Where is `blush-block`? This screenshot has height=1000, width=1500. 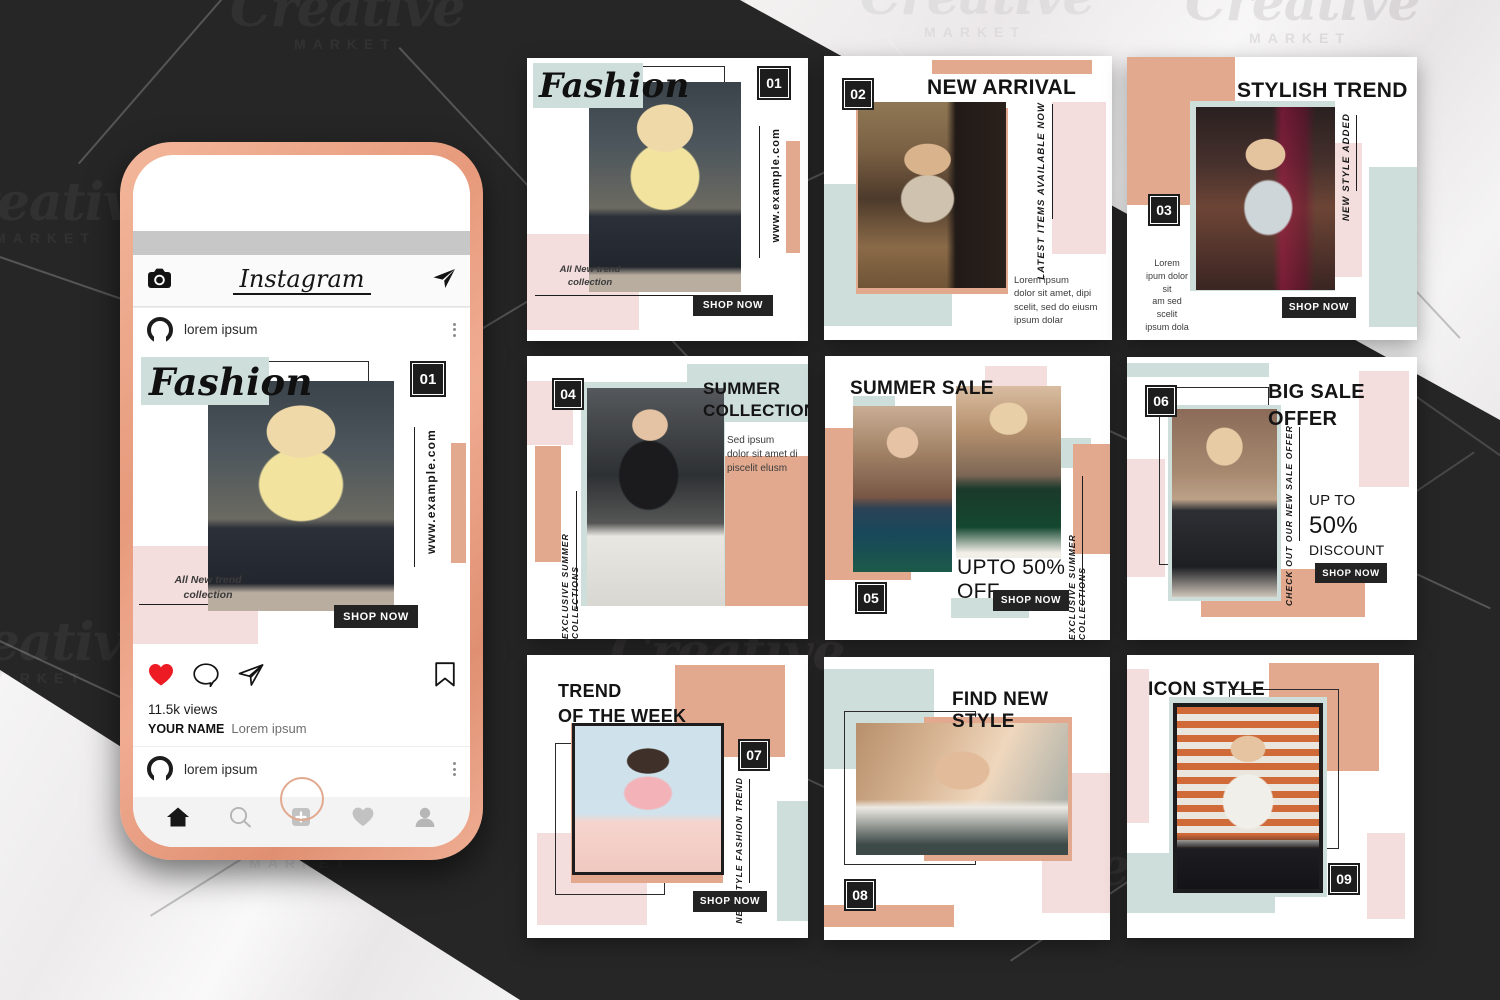 blush-block is located at coordinates (1079, 178).